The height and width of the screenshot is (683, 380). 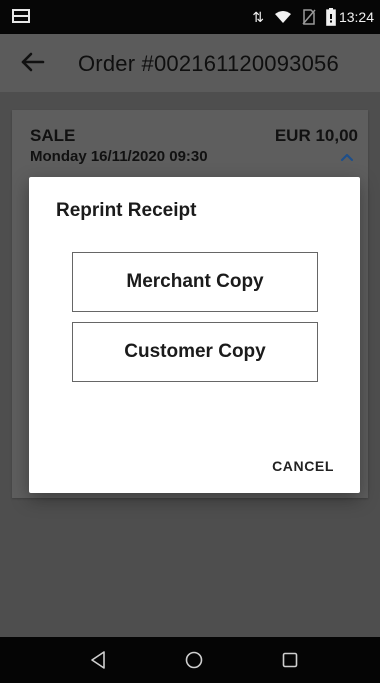 What do you see at coordinates (347, 157) in the screenshot?
I see `chevron-up-icon` at bounding box center [347, 157].